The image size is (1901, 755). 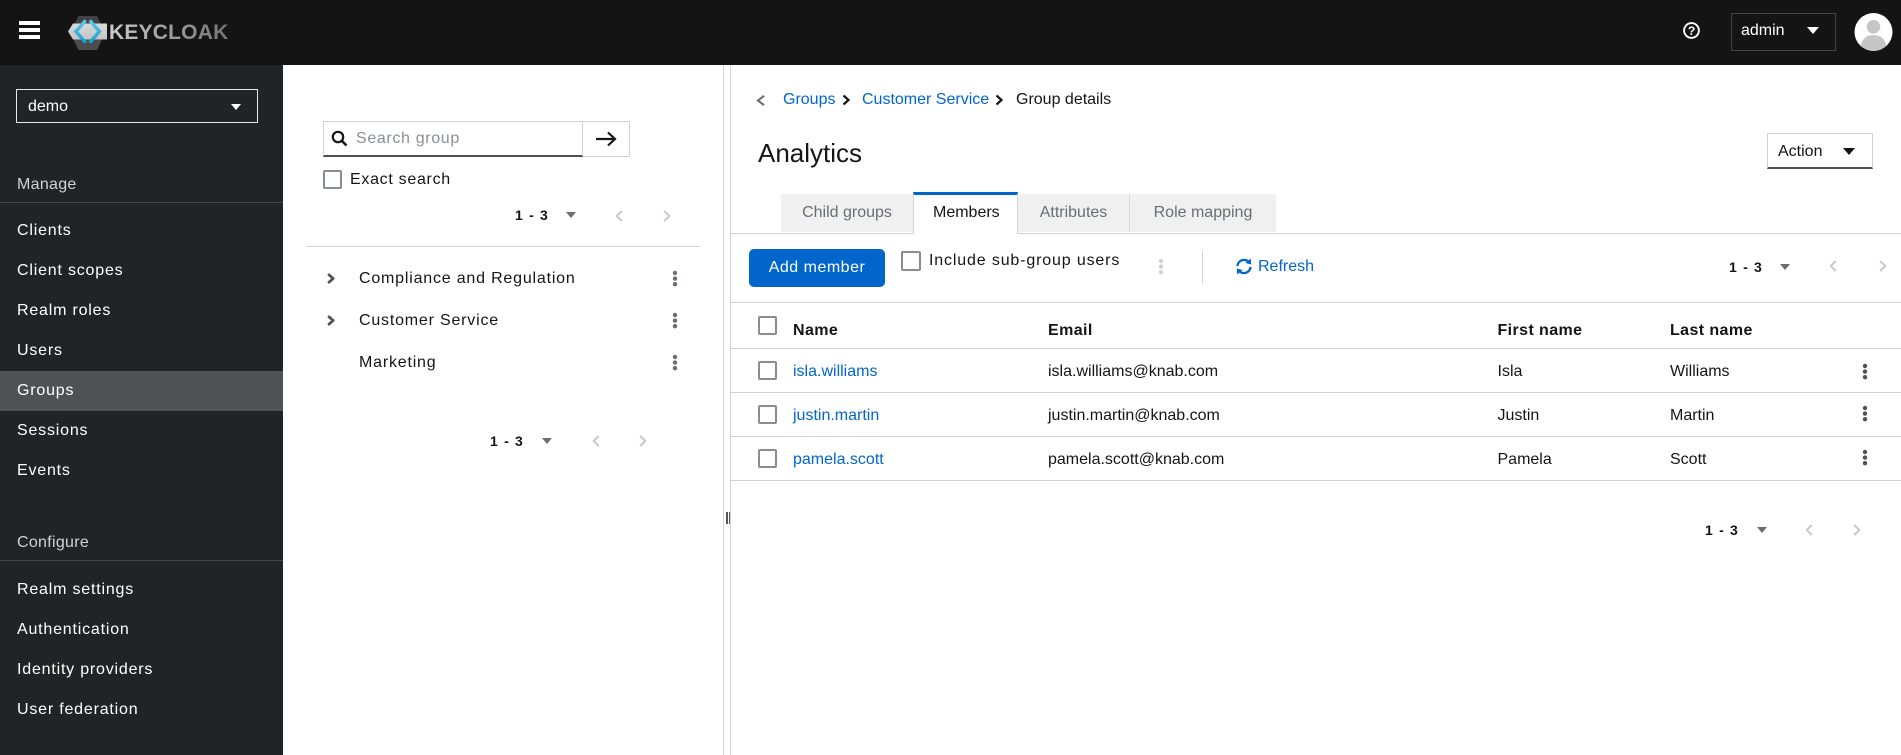 What do you see at coordinates (168, 32) in the screenshot?
I see `svg-text: KEYCLOAK` at bounding box center [168, 32].